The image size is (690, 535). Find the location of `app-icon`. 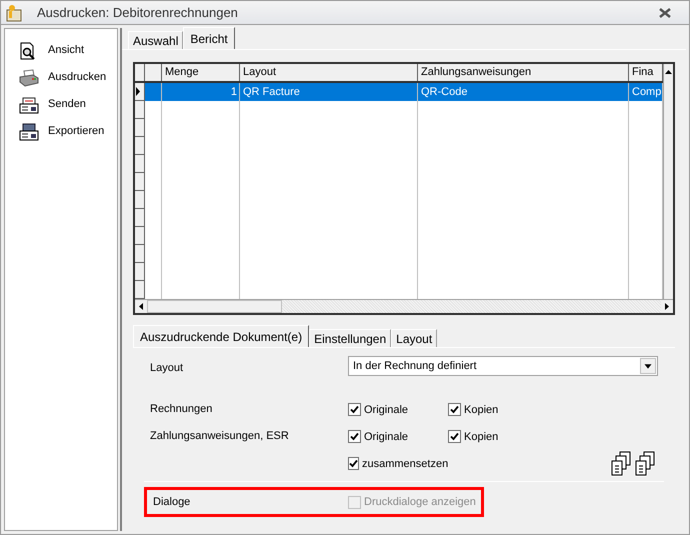

app-icon is located at coordinates (14, 13).